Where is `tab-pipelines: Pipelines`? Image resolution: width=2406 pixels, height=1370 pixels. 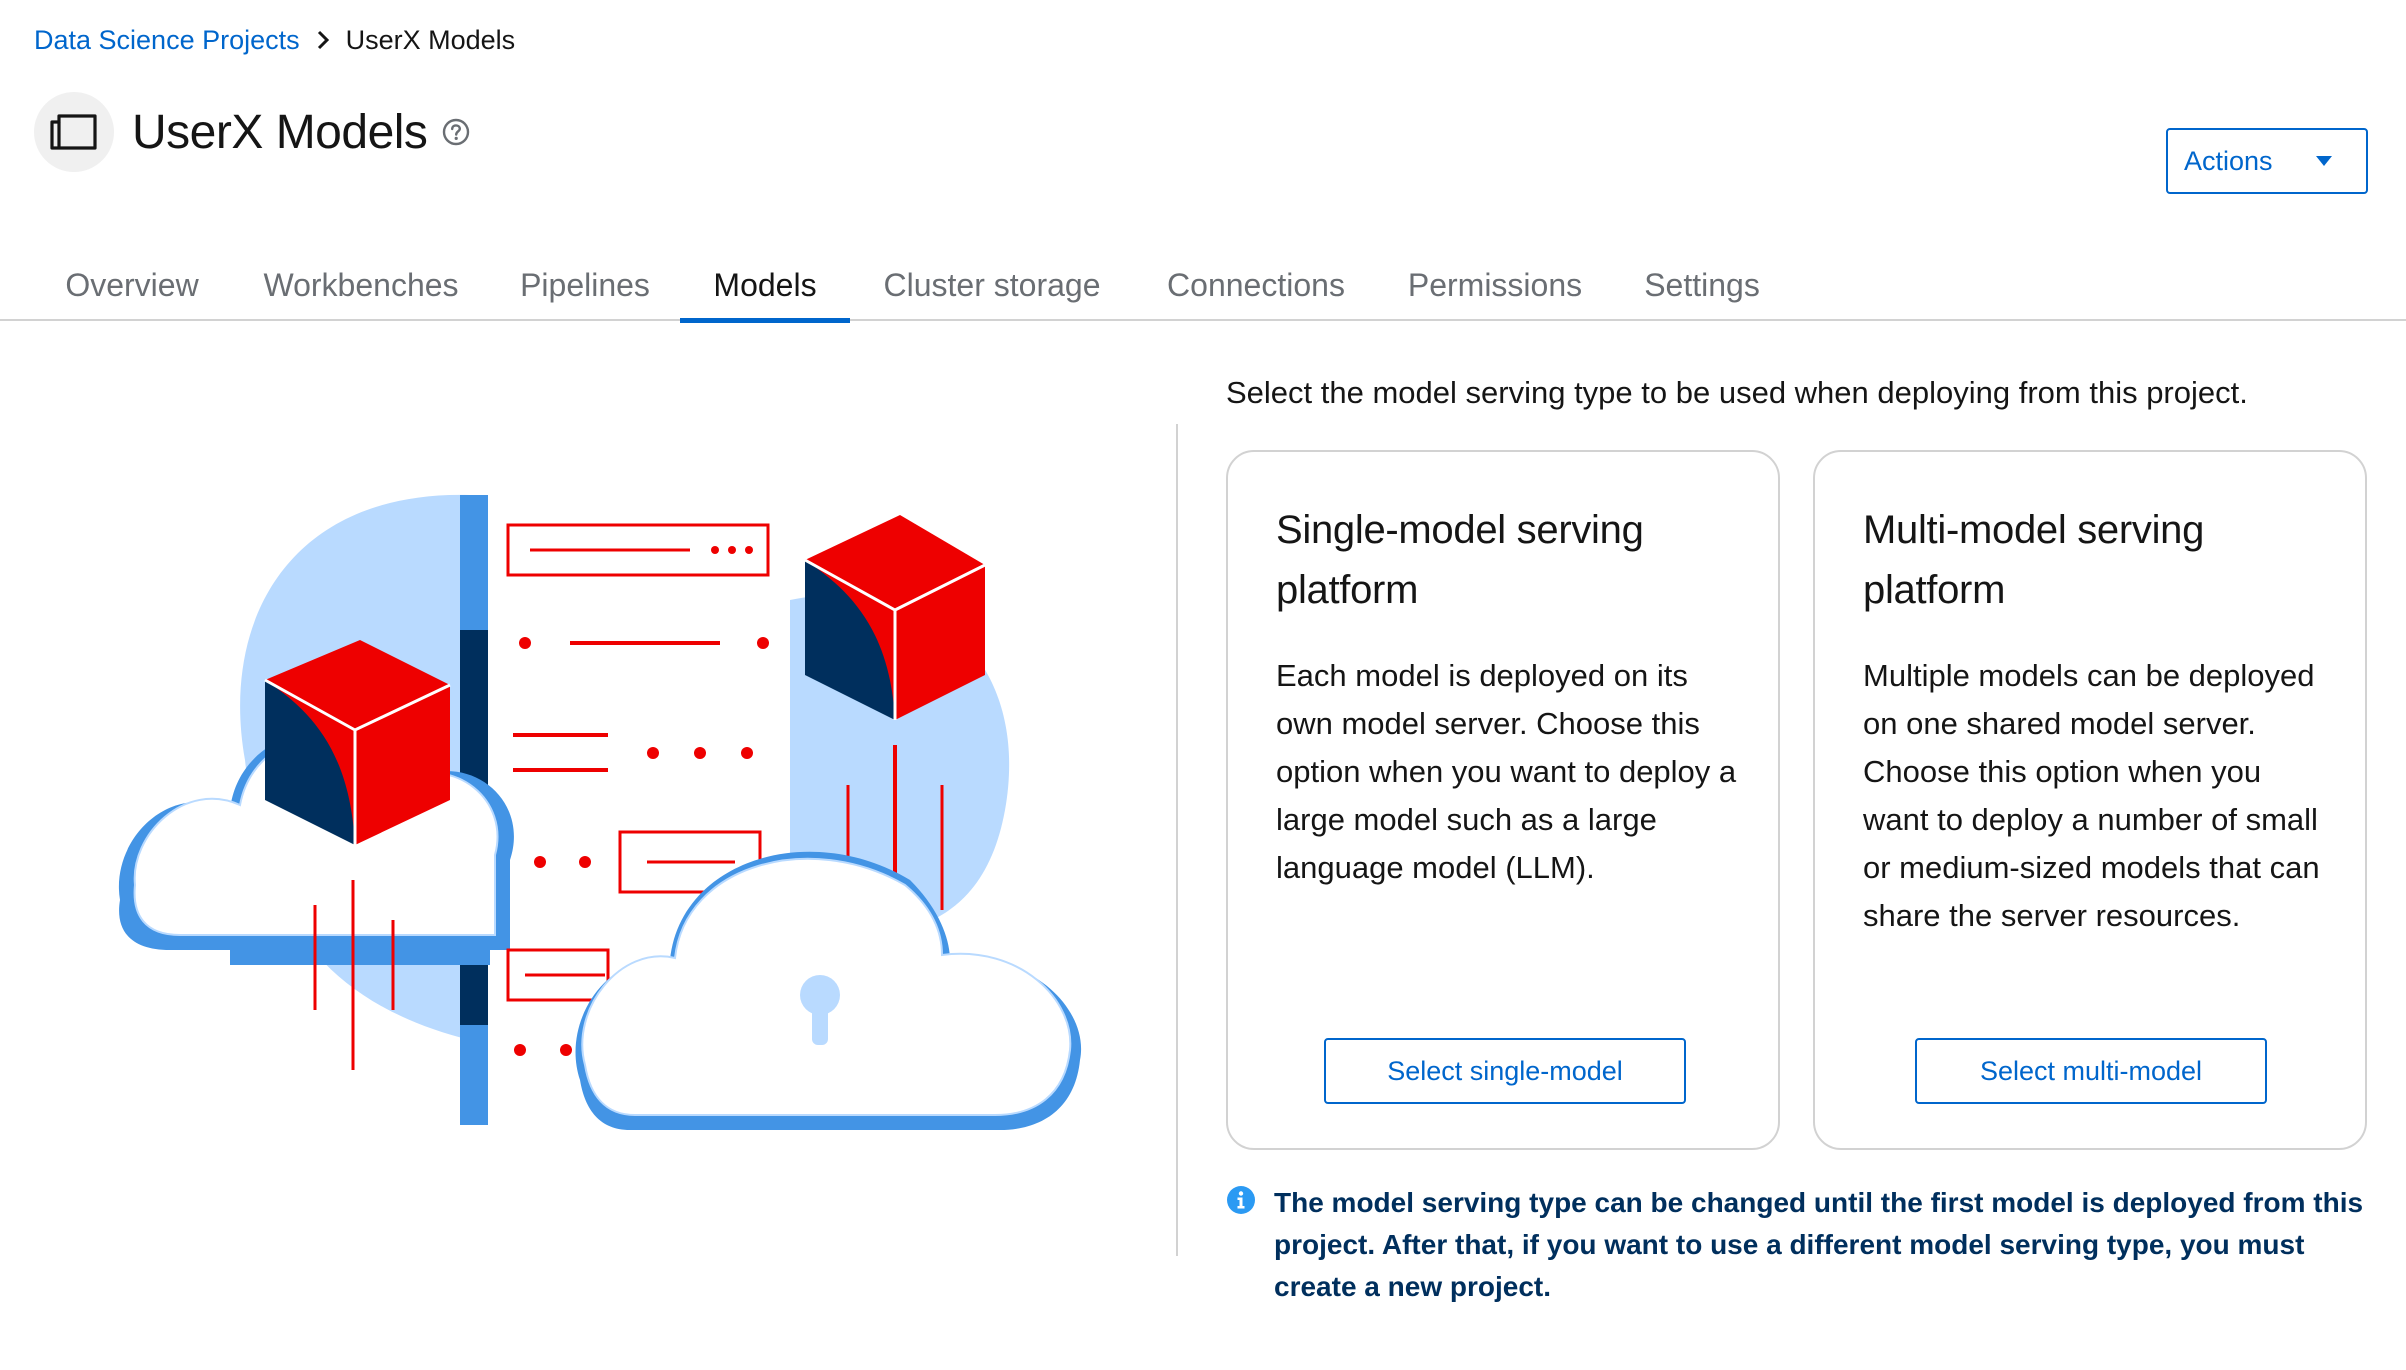
tab-pipelines: Pipelines is located at coordinates (585, 285).